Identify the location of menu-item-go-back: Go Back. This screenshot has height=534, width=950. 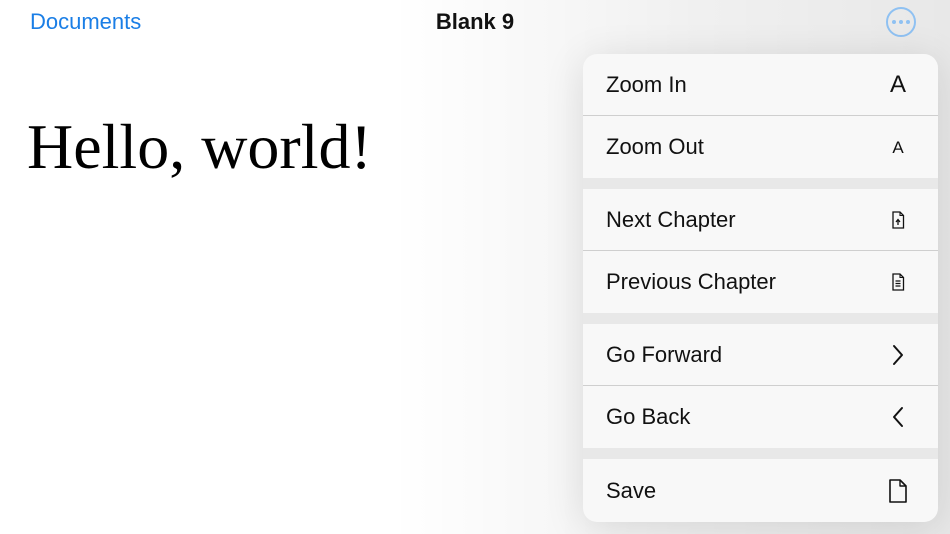
(760, 417).